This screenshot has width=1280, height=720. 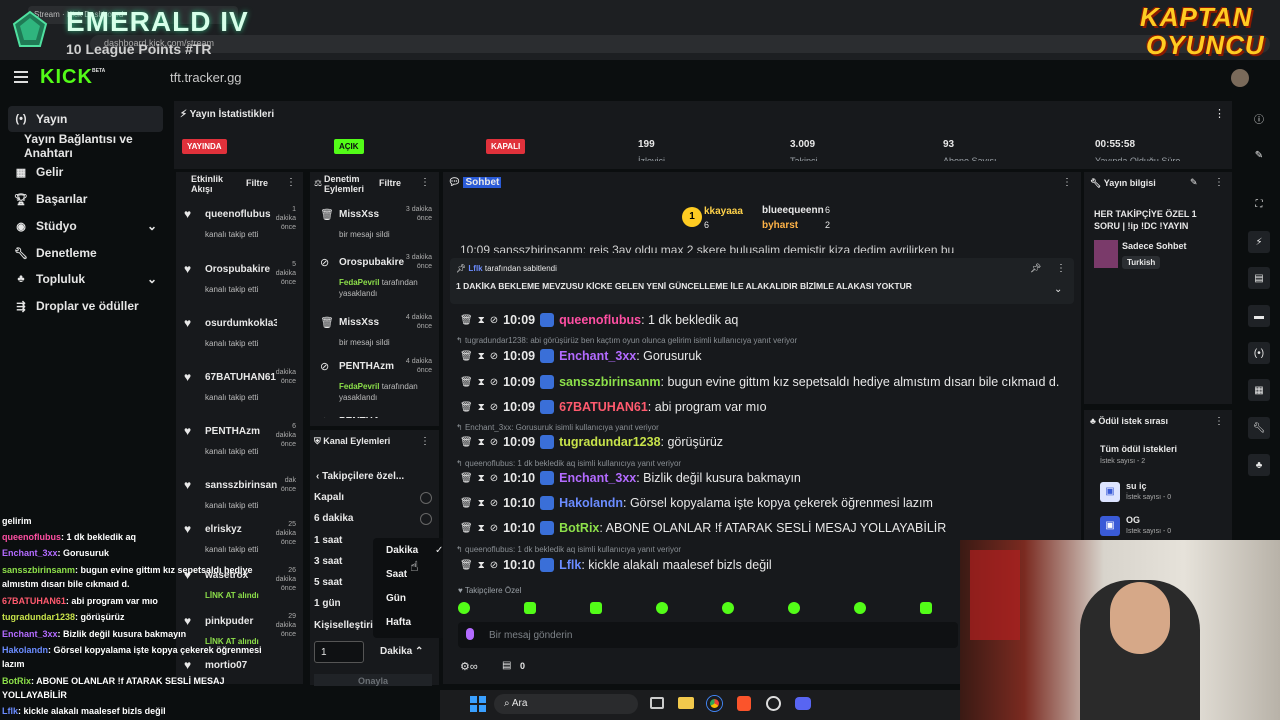 I want to click on pinned-menu-icon: ⋮, so click(x=1061, y=268).